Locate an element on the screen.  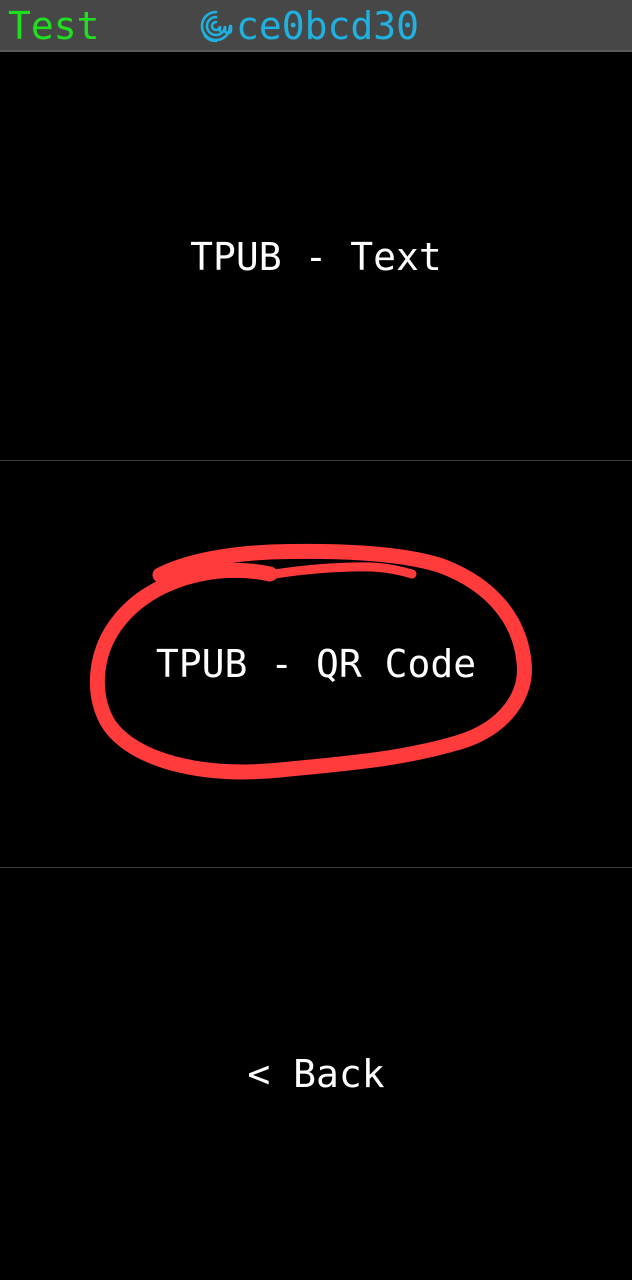
fingerprint-icon is located at coordinates (216, 26).